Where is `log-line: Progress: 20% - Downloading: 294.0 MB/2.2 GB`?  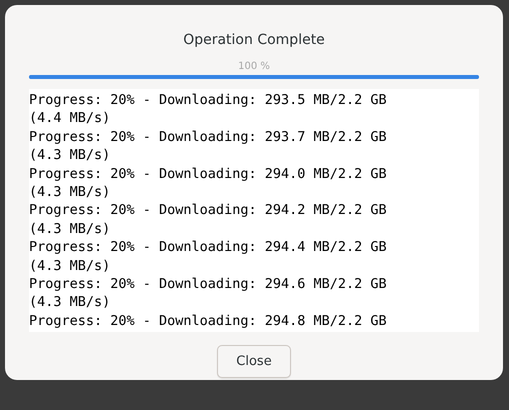 log-line: Progress: 20% - Downloading: 294.0 MB/2.2 GB is located at coordinates (208, 174).